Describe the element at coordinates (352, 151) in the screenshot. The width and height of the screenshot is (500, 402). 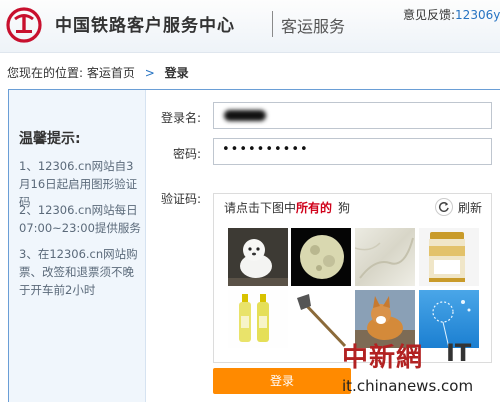
I see `password-field: ••••••••••` at that location.